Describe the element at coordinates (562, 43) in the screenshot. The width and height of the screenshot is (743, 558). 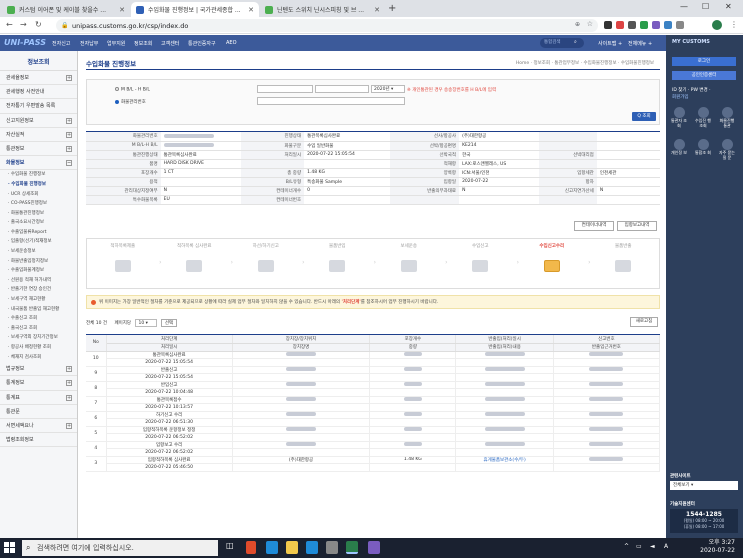
I see `site-search-input: 통합검색` at that location.